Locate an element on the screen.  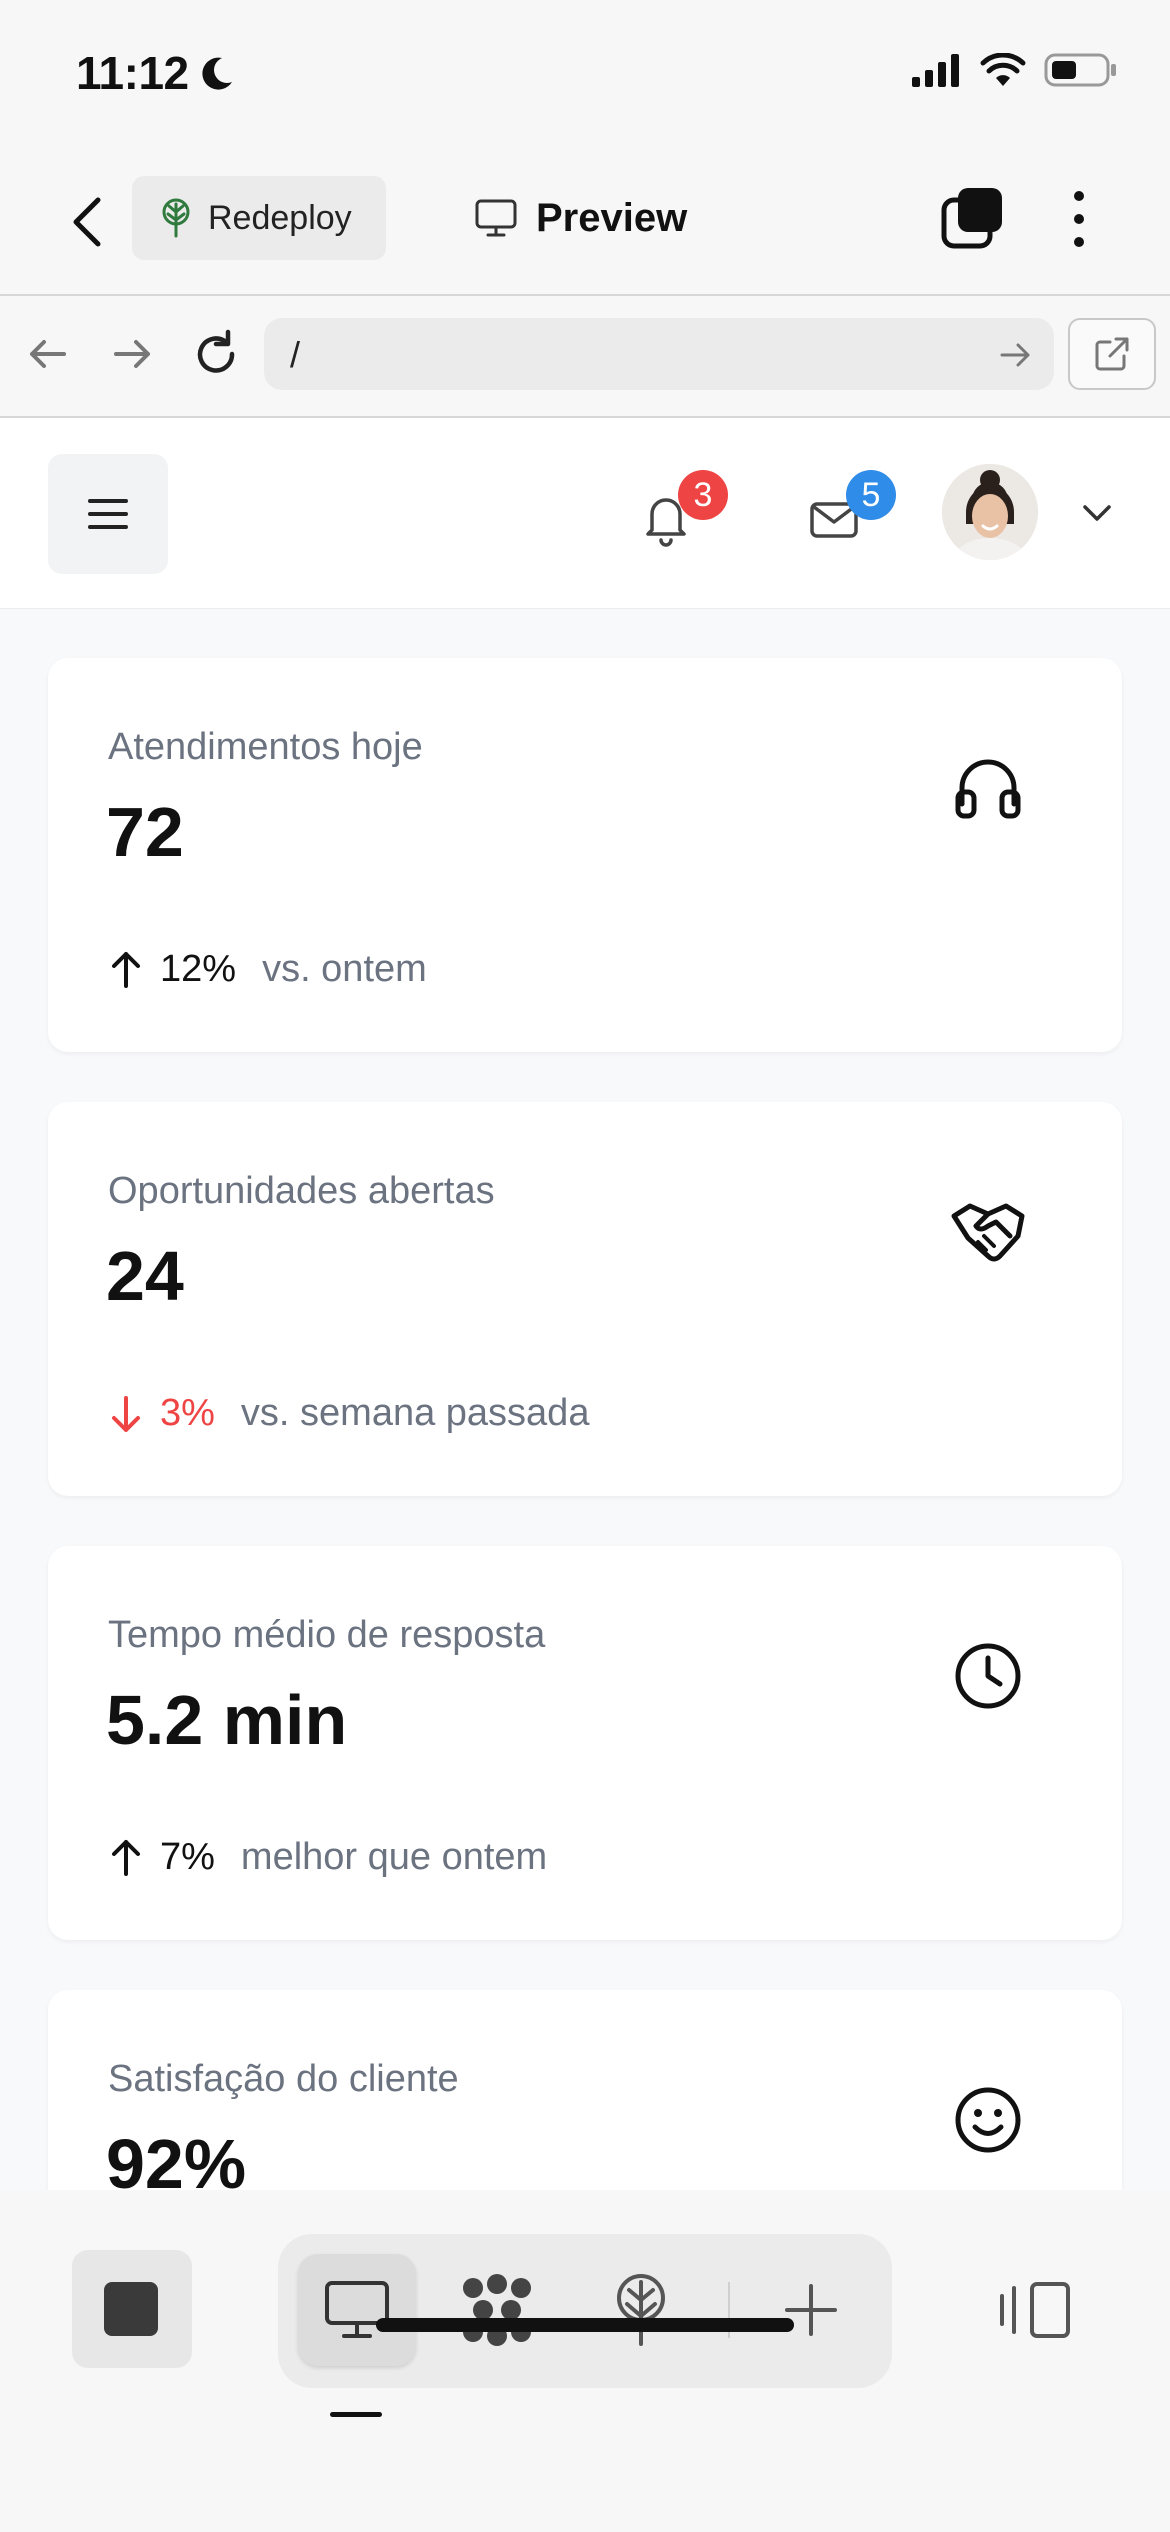
card-label: Oportunidades abertas is located at coordinates (301, 1191).